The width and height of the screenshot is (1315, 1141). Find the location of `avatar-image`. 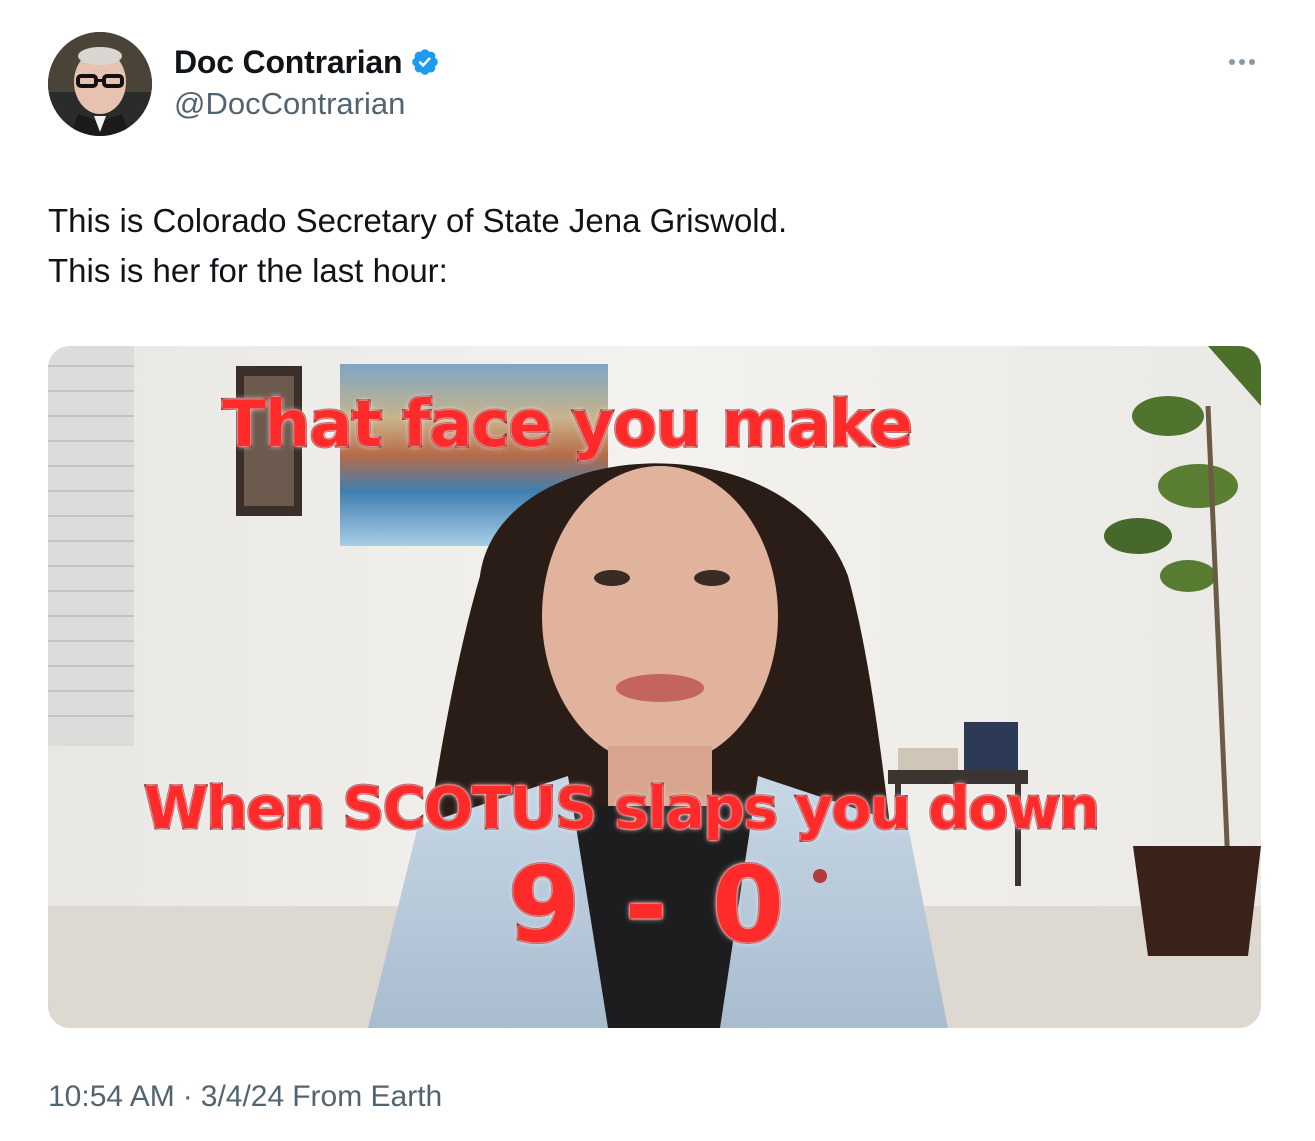

avatar-image is located at coordinates (100, 84).